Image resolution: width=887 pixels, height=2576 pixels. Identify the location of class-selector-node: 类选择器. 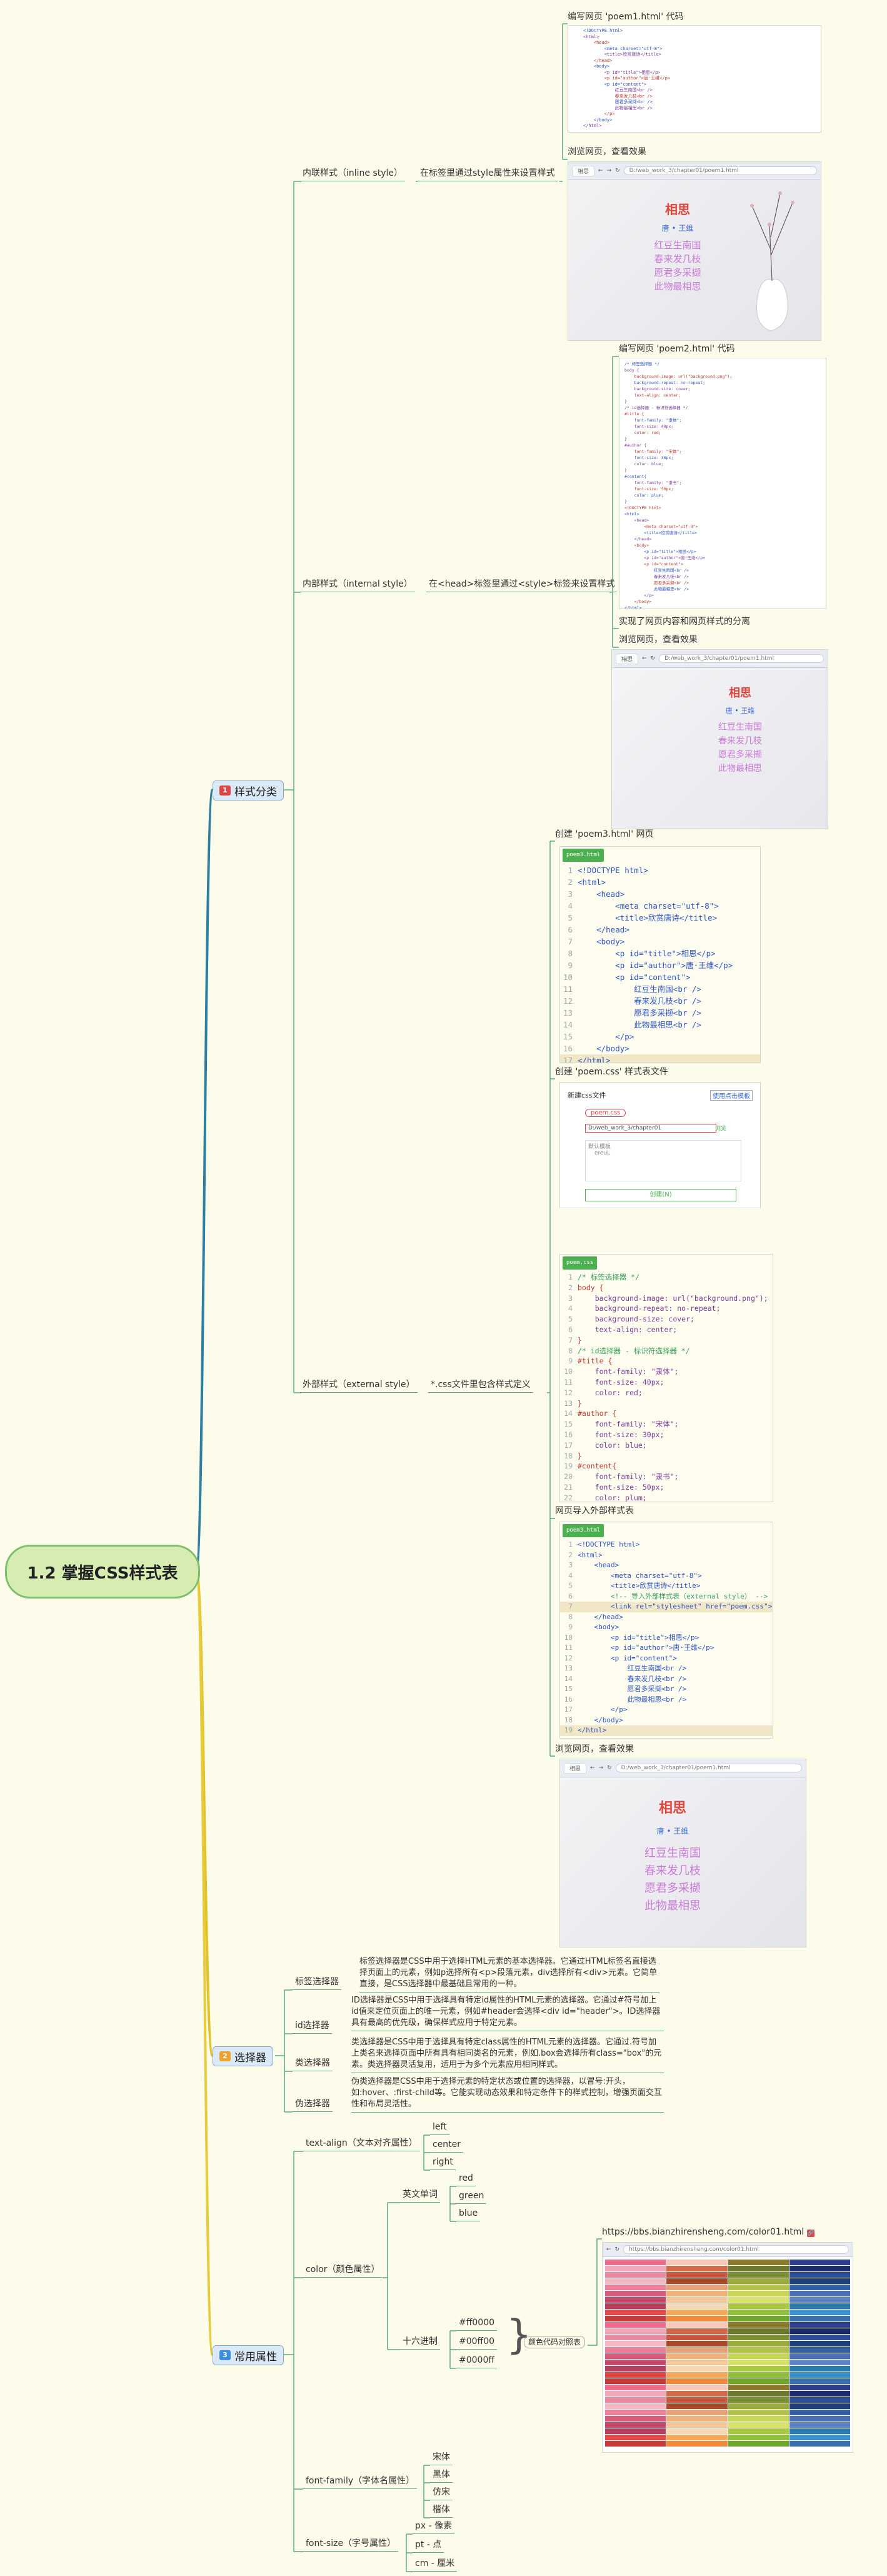
(313, 2064).